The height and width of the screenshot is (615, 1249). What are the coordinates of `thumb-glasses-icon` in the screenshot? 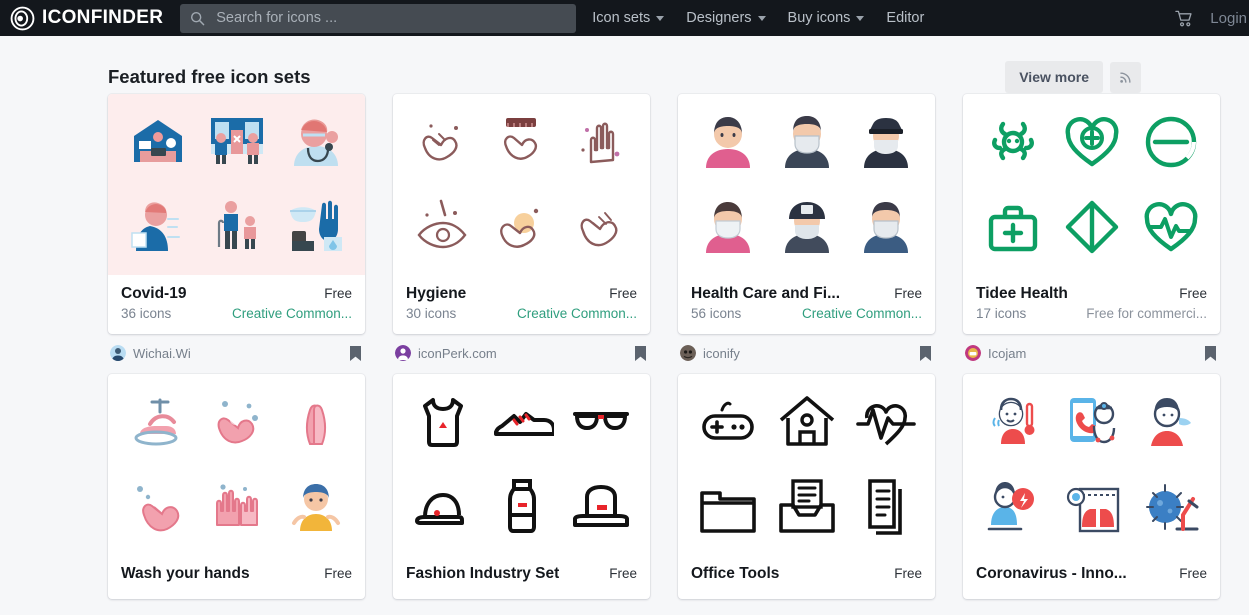 It's located at (600, 421).